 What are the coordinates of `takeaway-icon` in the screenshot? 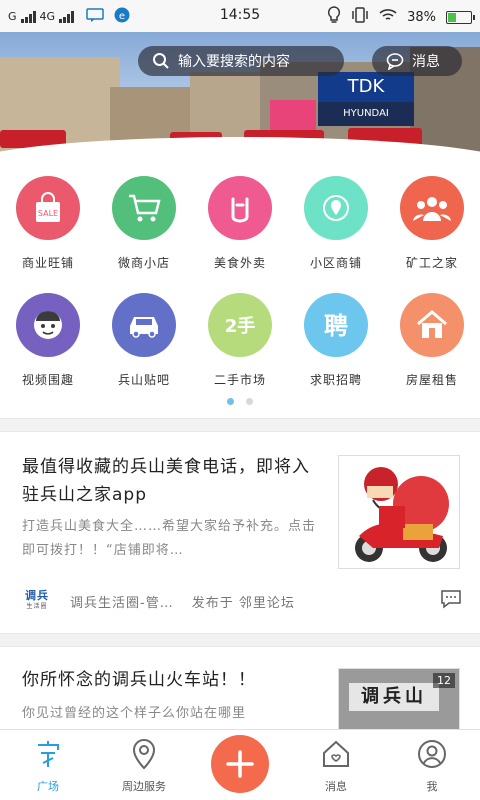 It's located at (240, 208).